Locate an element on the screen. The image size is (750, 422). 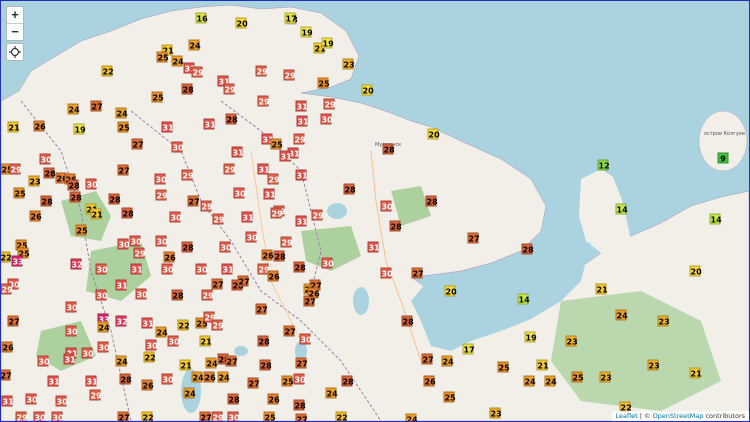
osm-link: OpenStreetMap is located at coordinates (678, 416).